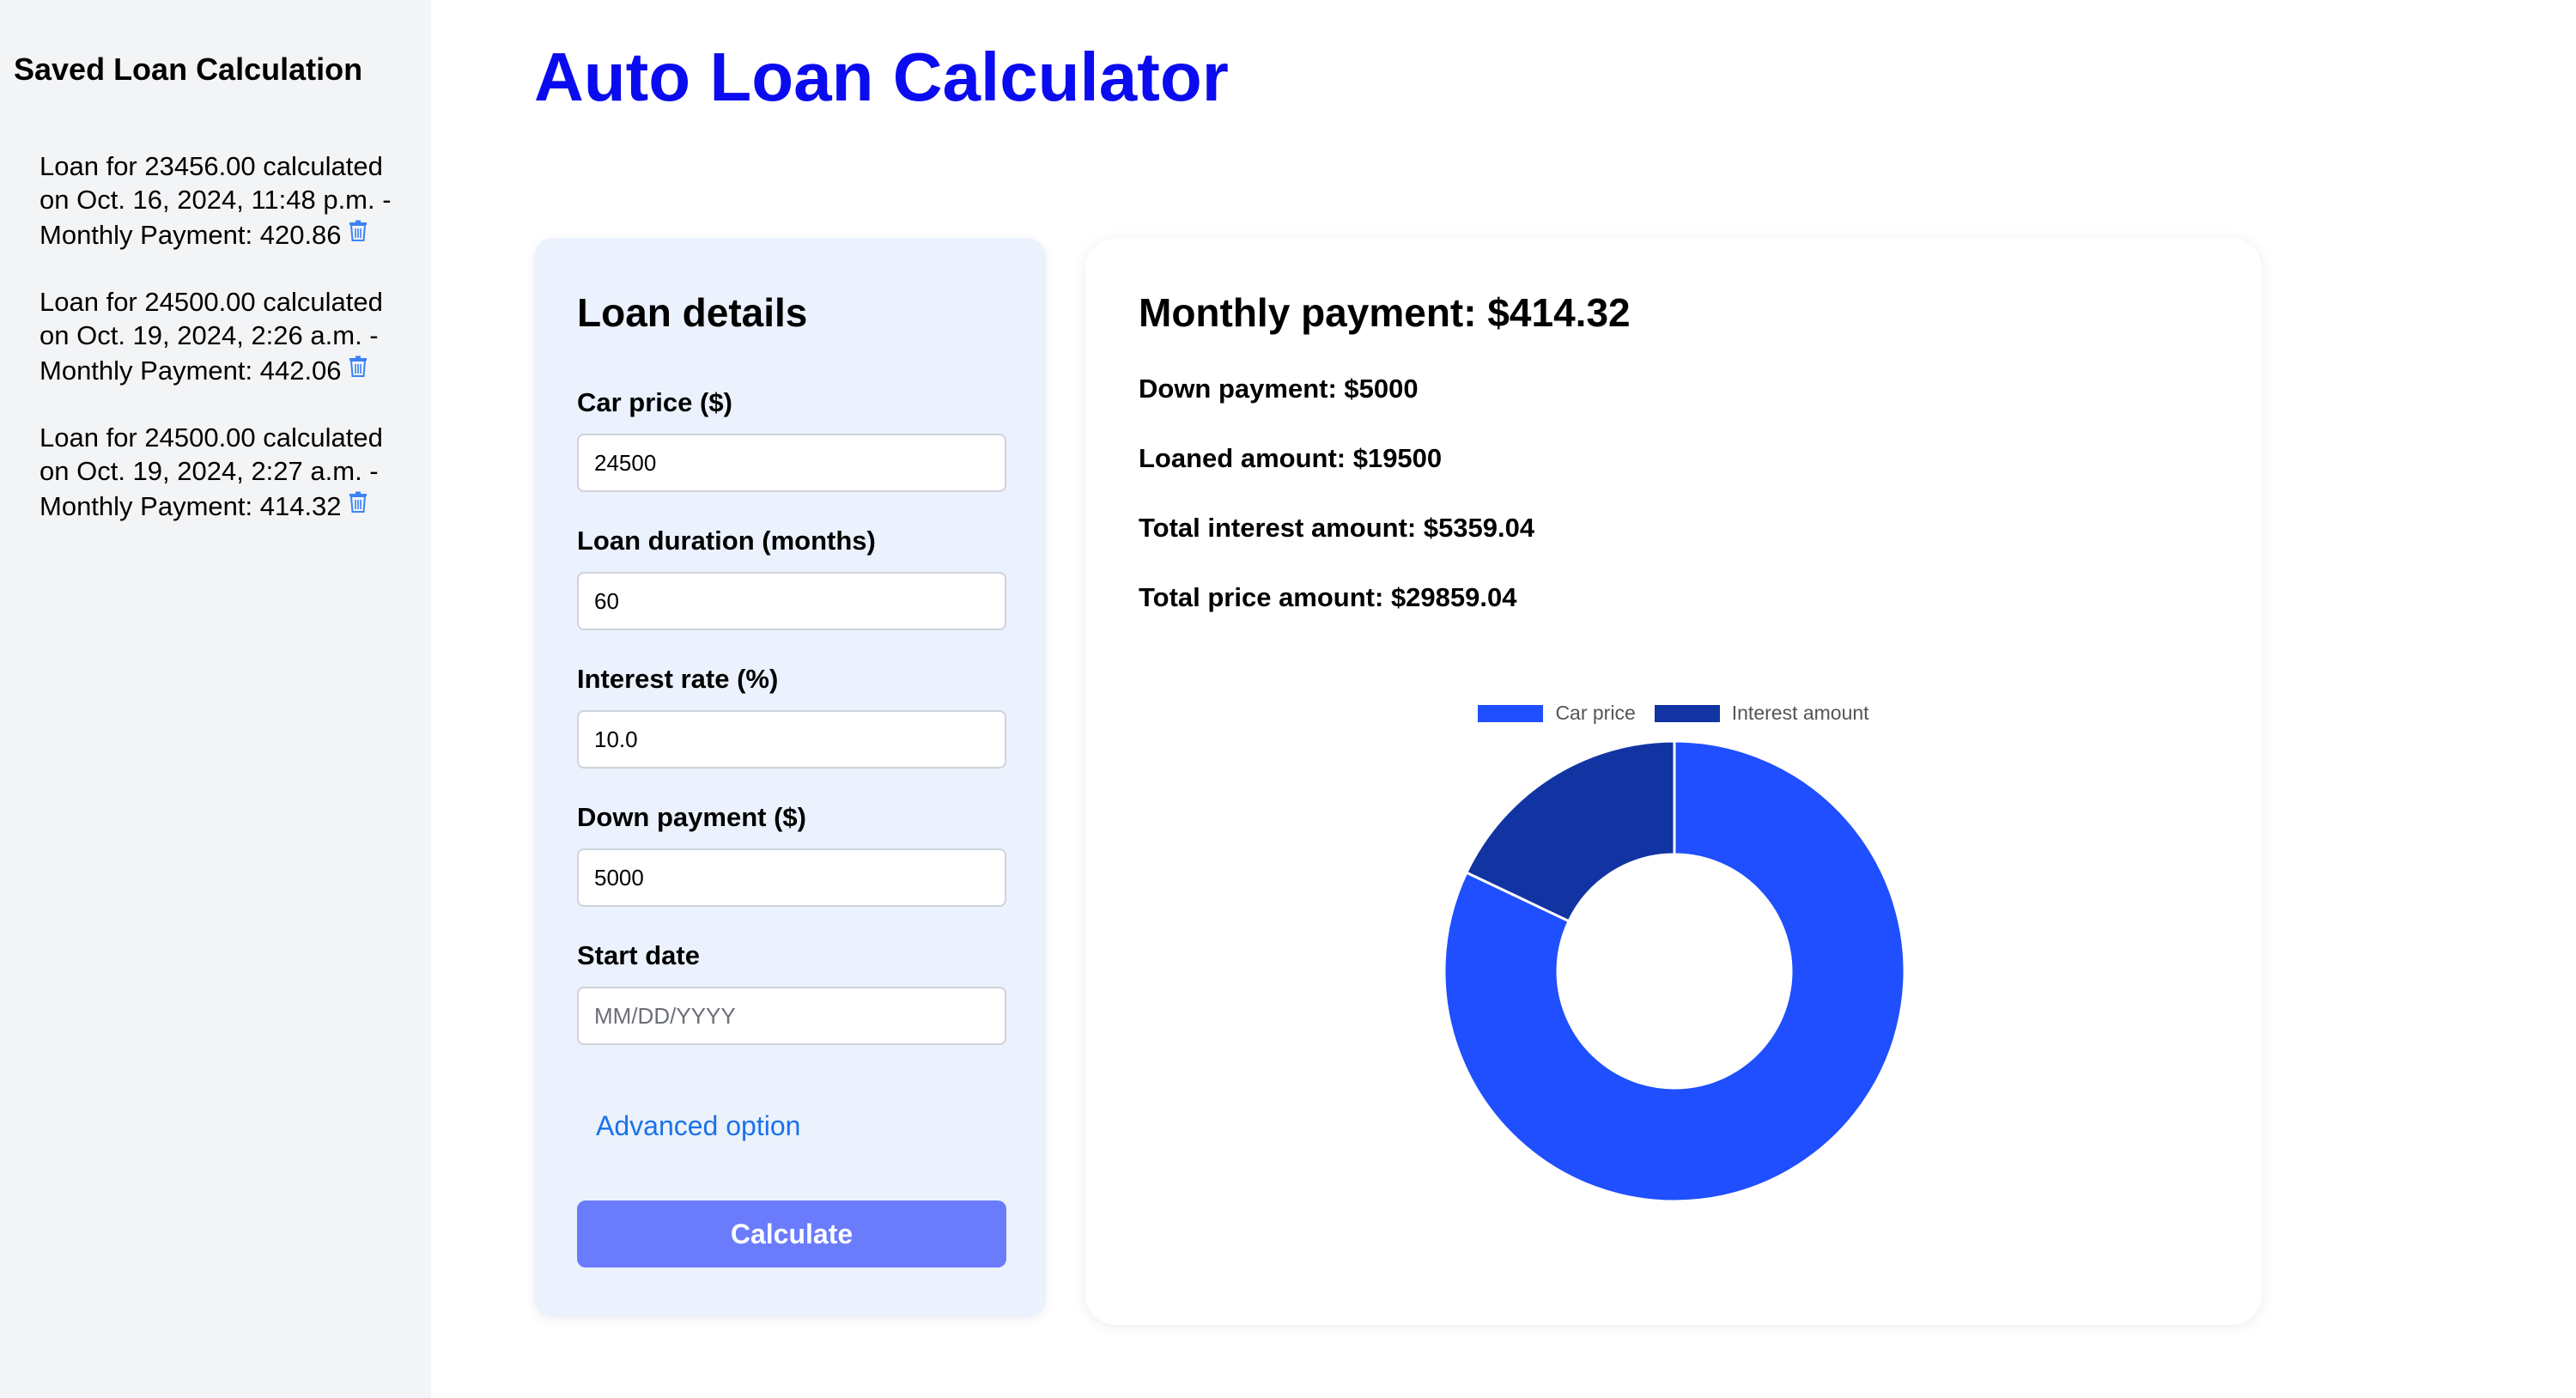 The height and width of the screenshot is (1398, 2576). I want to click on start-date-input, so click(792, 1016).